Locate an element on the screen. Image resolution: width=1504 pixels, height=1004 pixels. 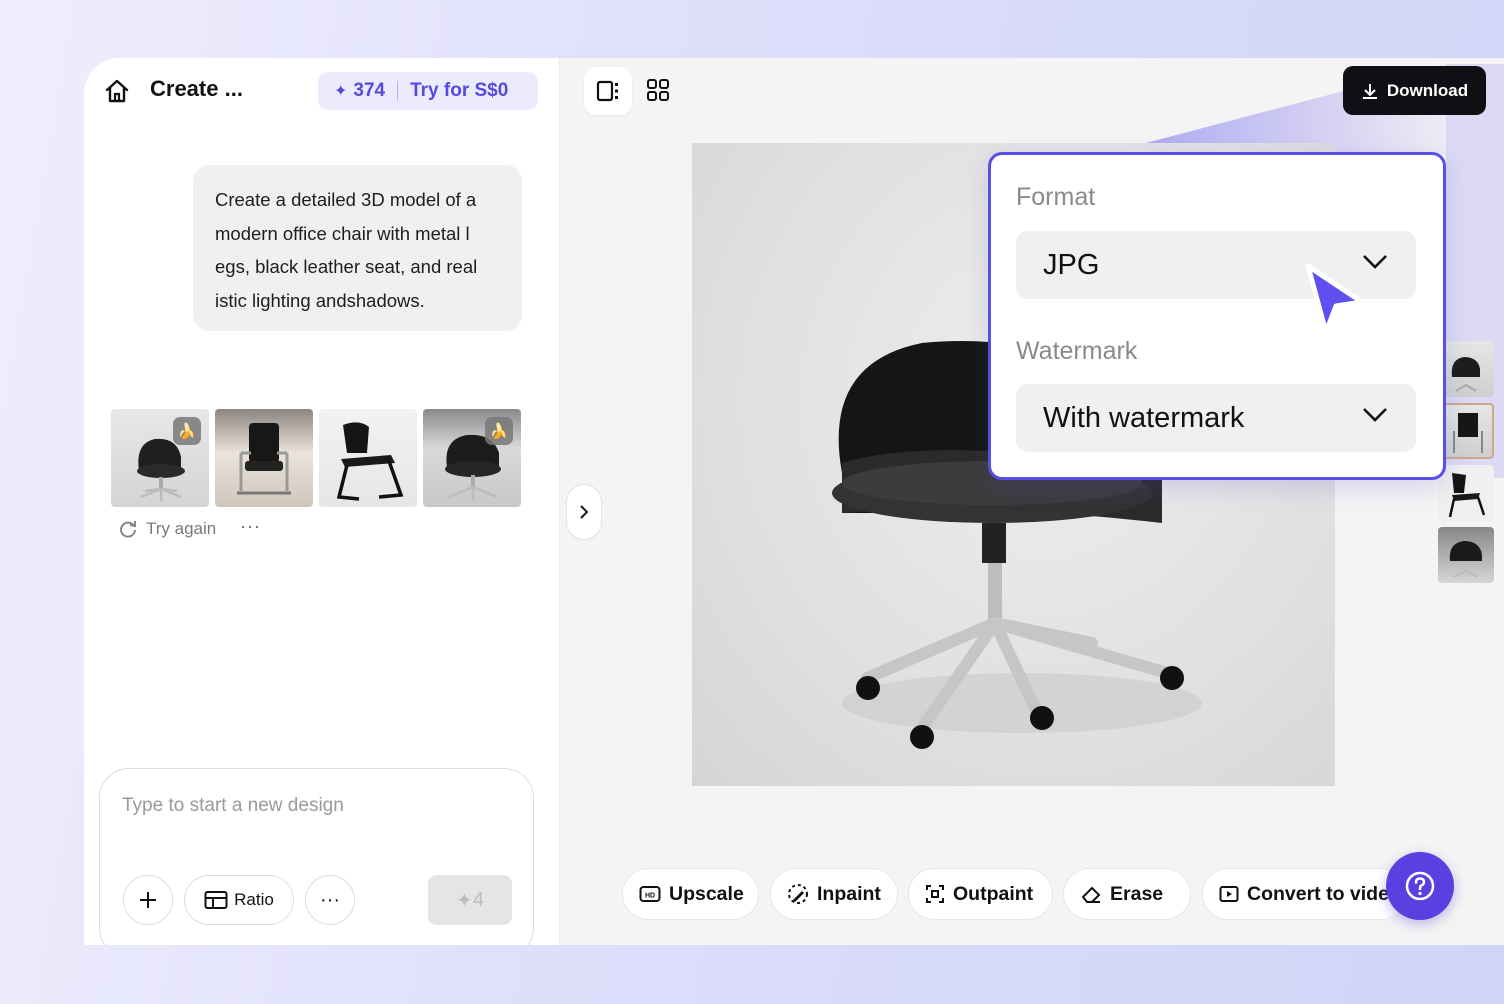
generate-button: ✦ 4 is located at coordinates (470, 900).